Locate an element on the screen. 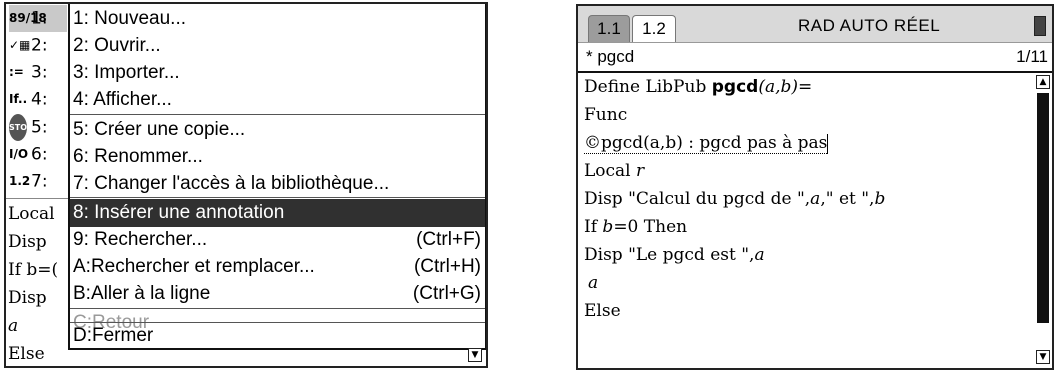  code-keyword: Else is located at coordinates (602, 311).